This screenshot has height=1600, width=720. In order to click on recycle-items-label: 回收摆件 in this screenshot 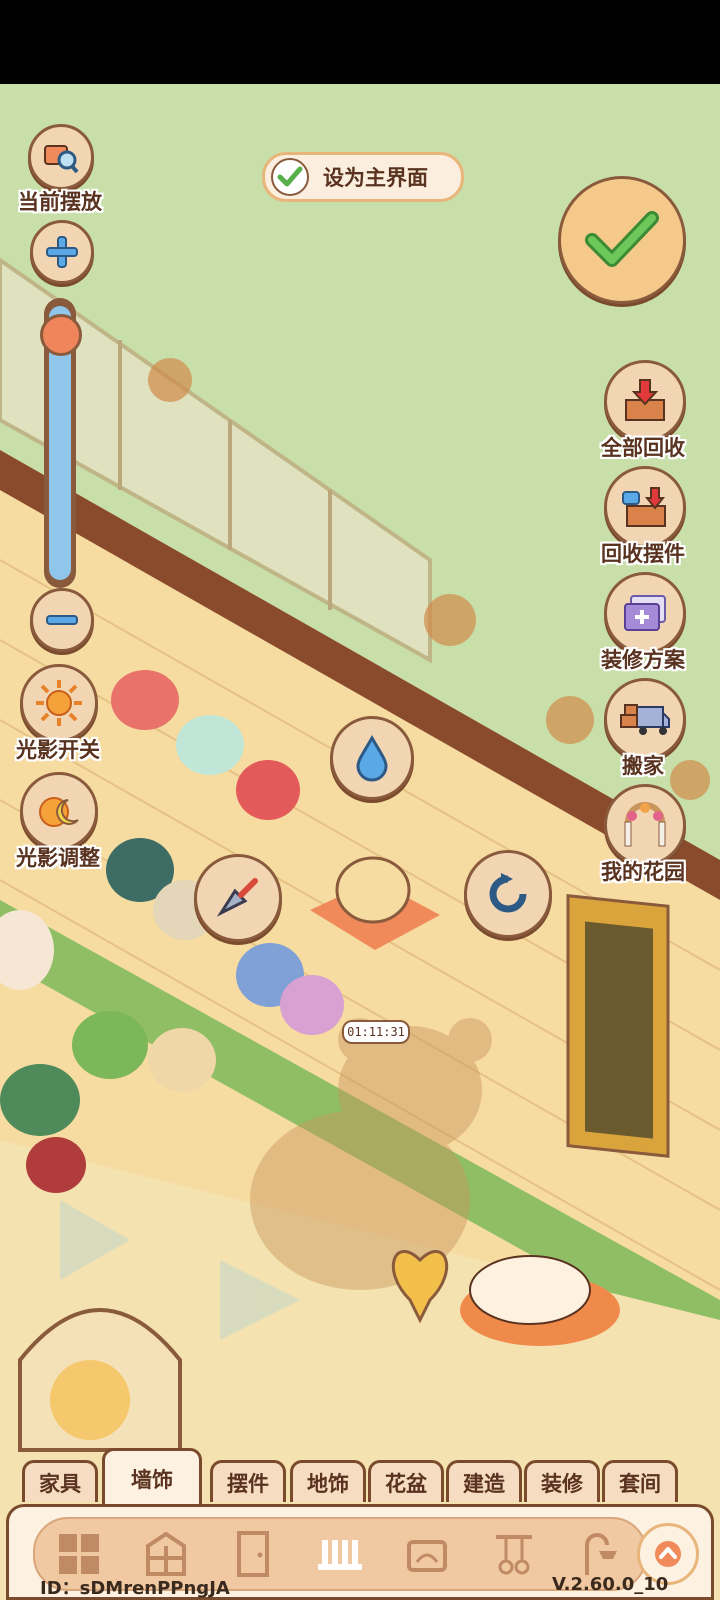, I will do `click(643, 554)`.